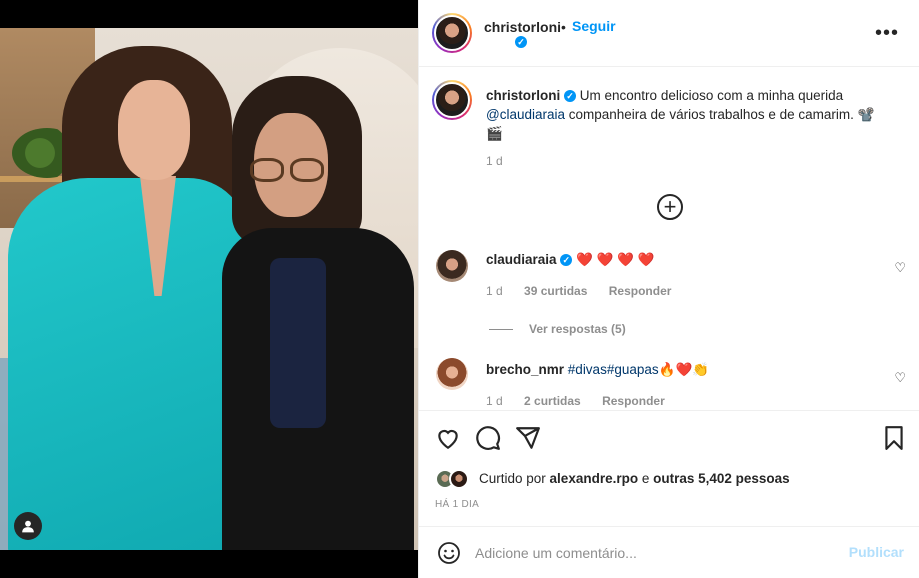 This screenshot has height=578, width=919. What do you see at coordinates (452, 100) in the screenshot?
I see `caption-author-avatar` at bounding box center [452, 100].